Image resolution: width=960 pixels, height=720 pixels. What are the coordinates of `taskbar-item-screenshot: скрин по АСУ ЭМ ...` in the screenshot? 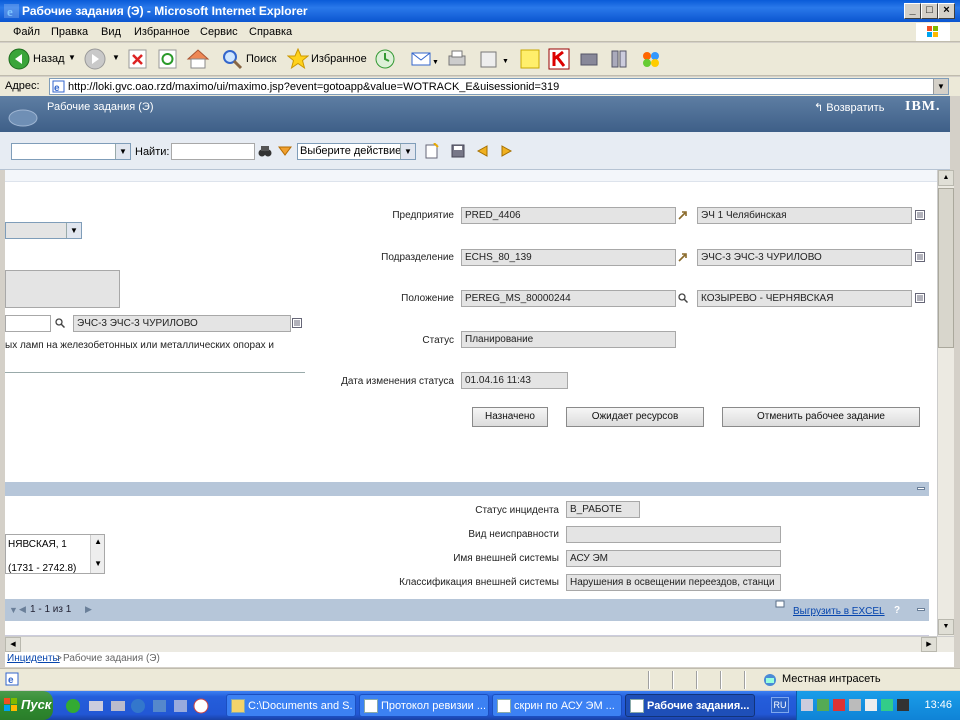 It's located at (557, 705).